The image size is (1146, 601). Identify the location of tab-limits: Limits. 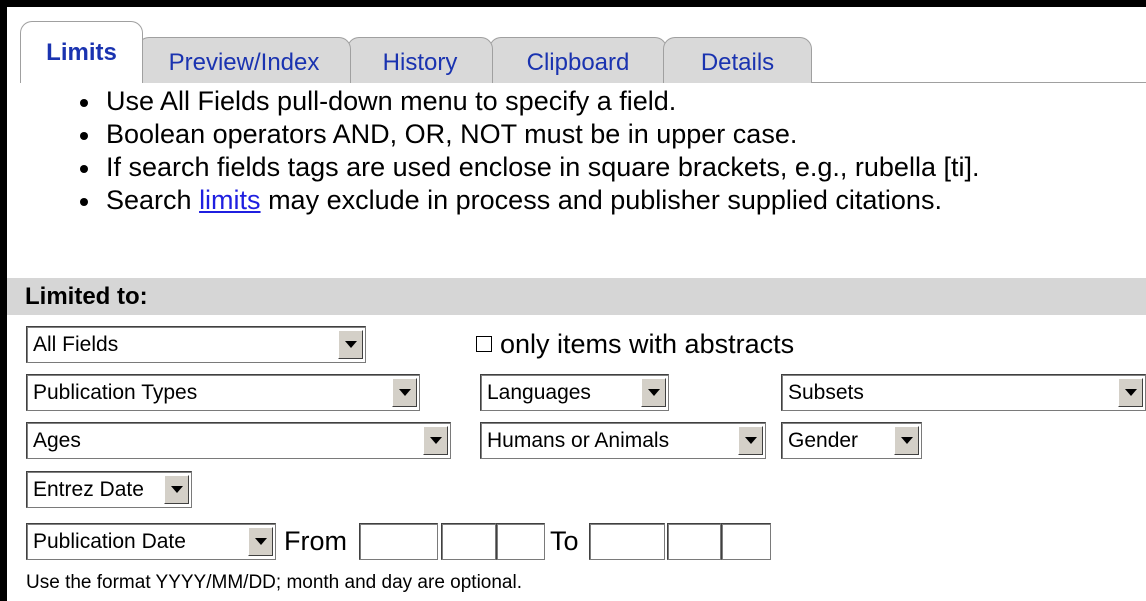
(81, 52).